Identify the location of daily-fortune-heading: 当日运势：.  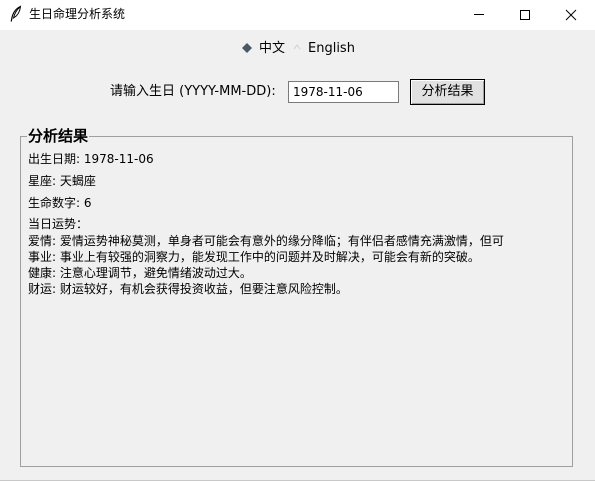
(58, 224).